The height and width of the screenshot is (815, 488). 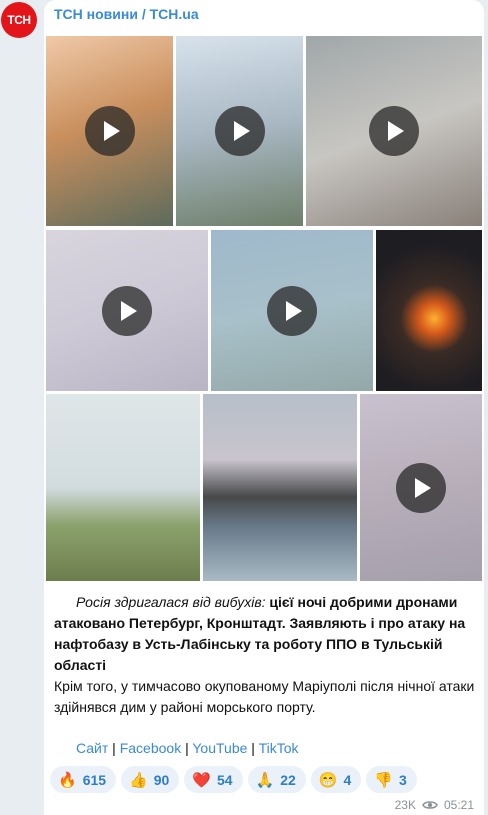 I want to click on heart-icon: ❤️, so click(x=201, y=780).